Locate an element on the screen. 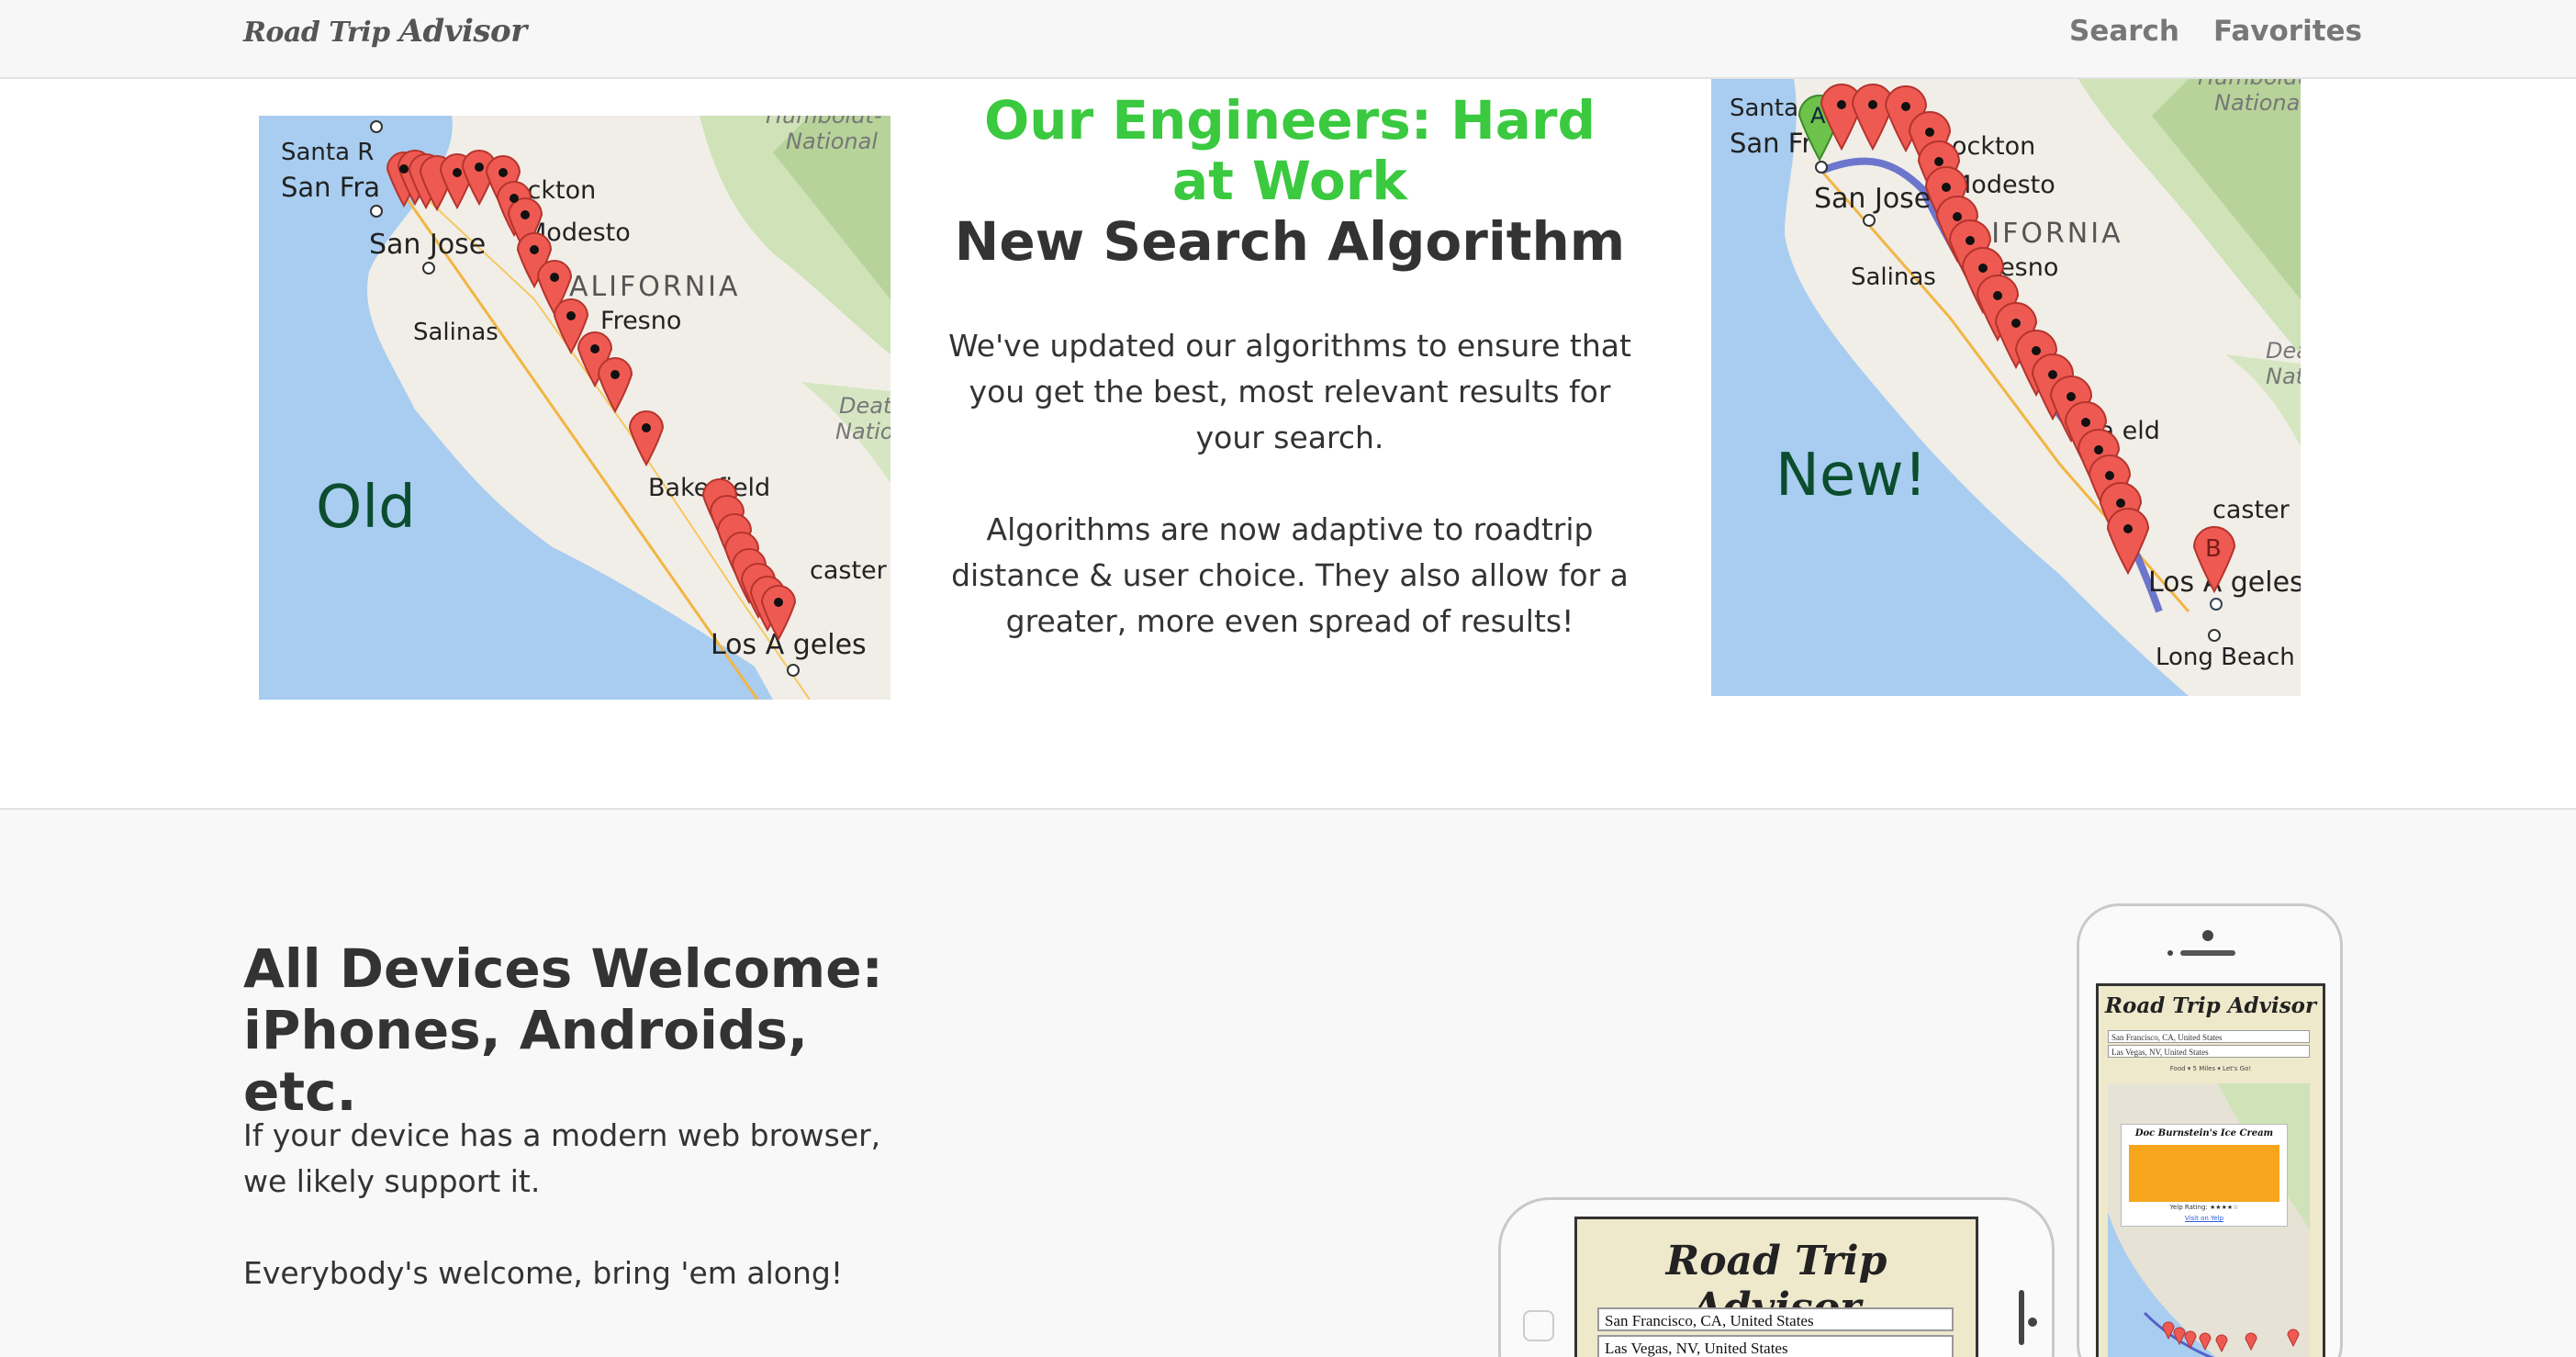 This screenshot has width=2576, height=1357. new-map-place-san-jose: San Jose is located at coordinates (1872, 199).